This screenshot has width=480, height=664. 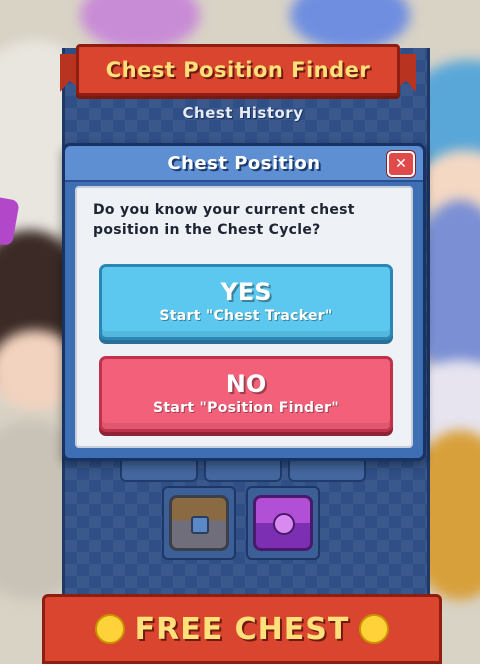 I want to click on chest-history-label: Chest History, so click(x=243, y=113).